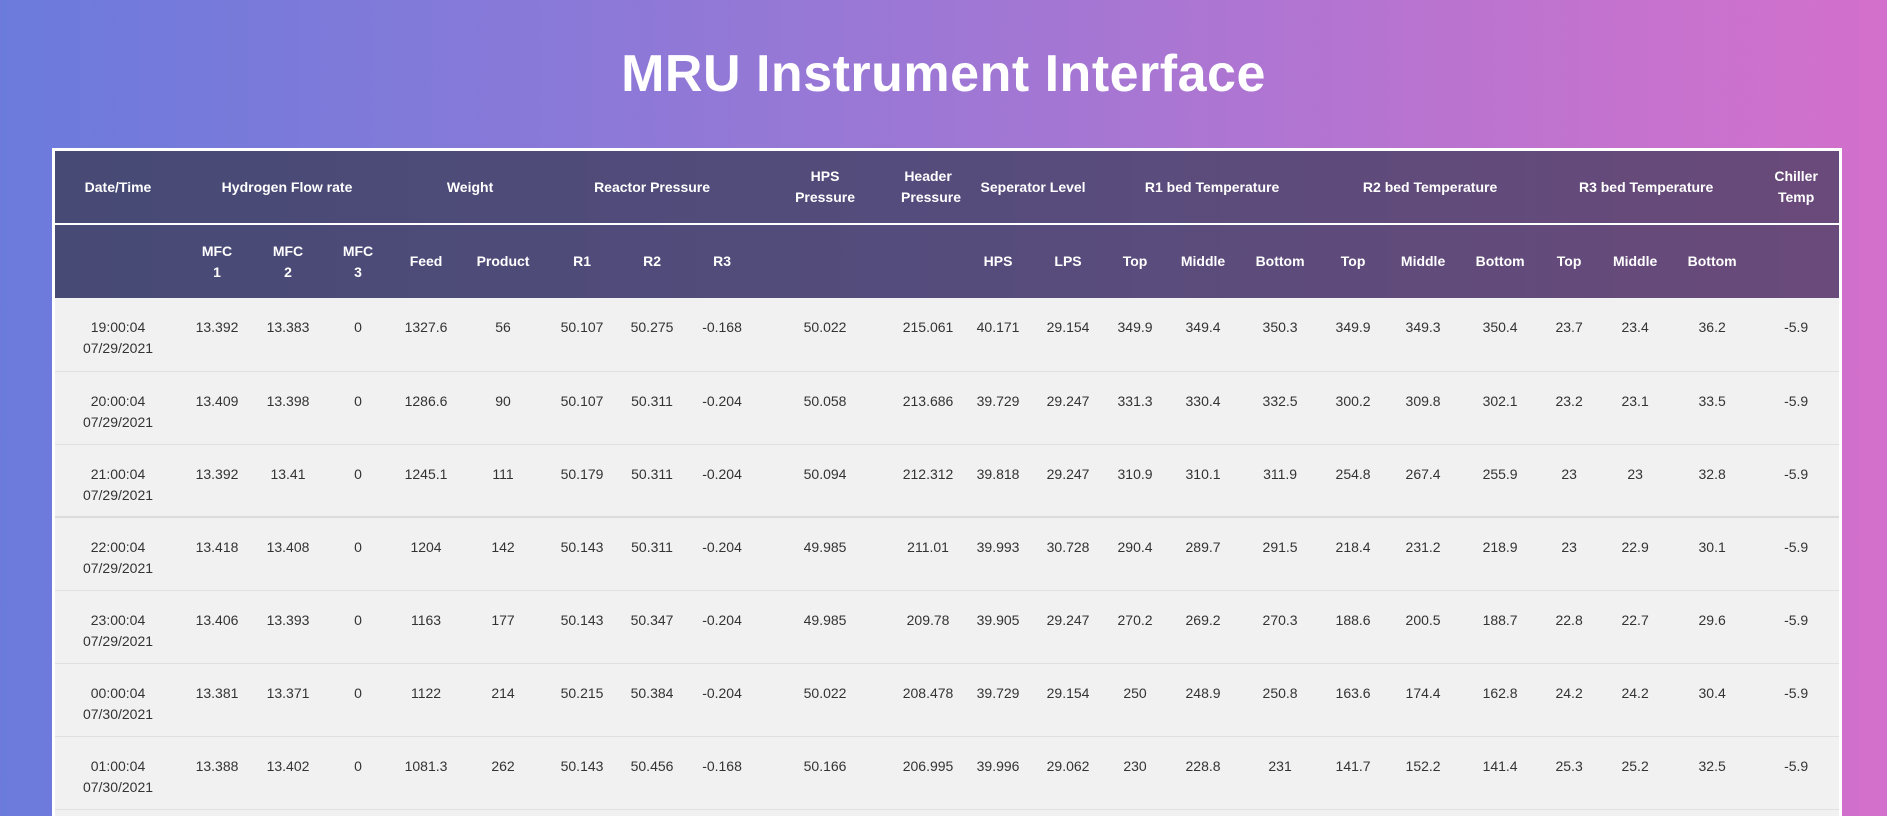  Describe the element at coordinates (1423, 400) in the screenshot. I see `cell-r2-middle: 309.8` at that location.